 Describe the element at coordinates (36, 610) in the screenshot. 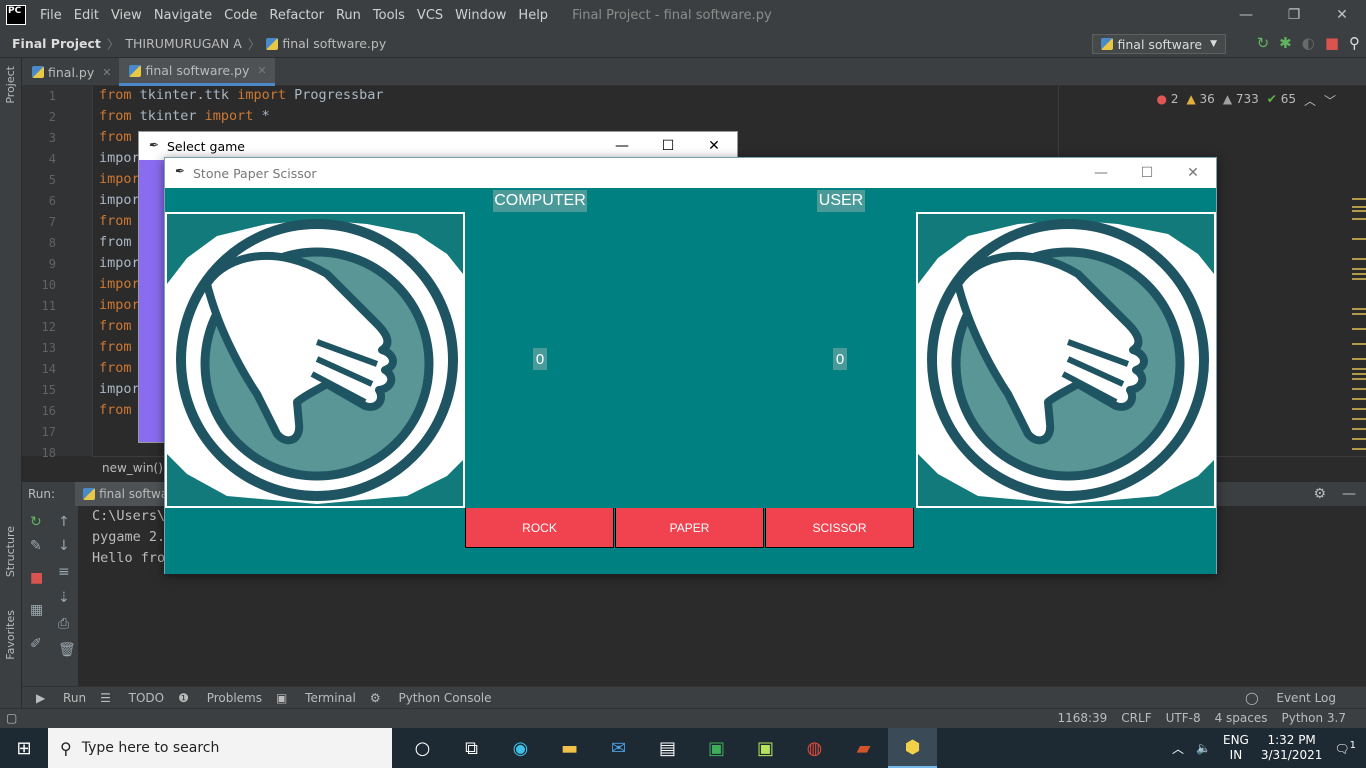

I see `layout-icon: ▦` at that location.